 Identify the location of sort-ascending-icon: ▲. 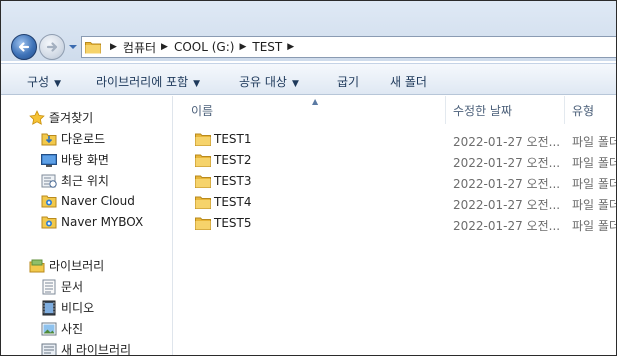
(315, 101).